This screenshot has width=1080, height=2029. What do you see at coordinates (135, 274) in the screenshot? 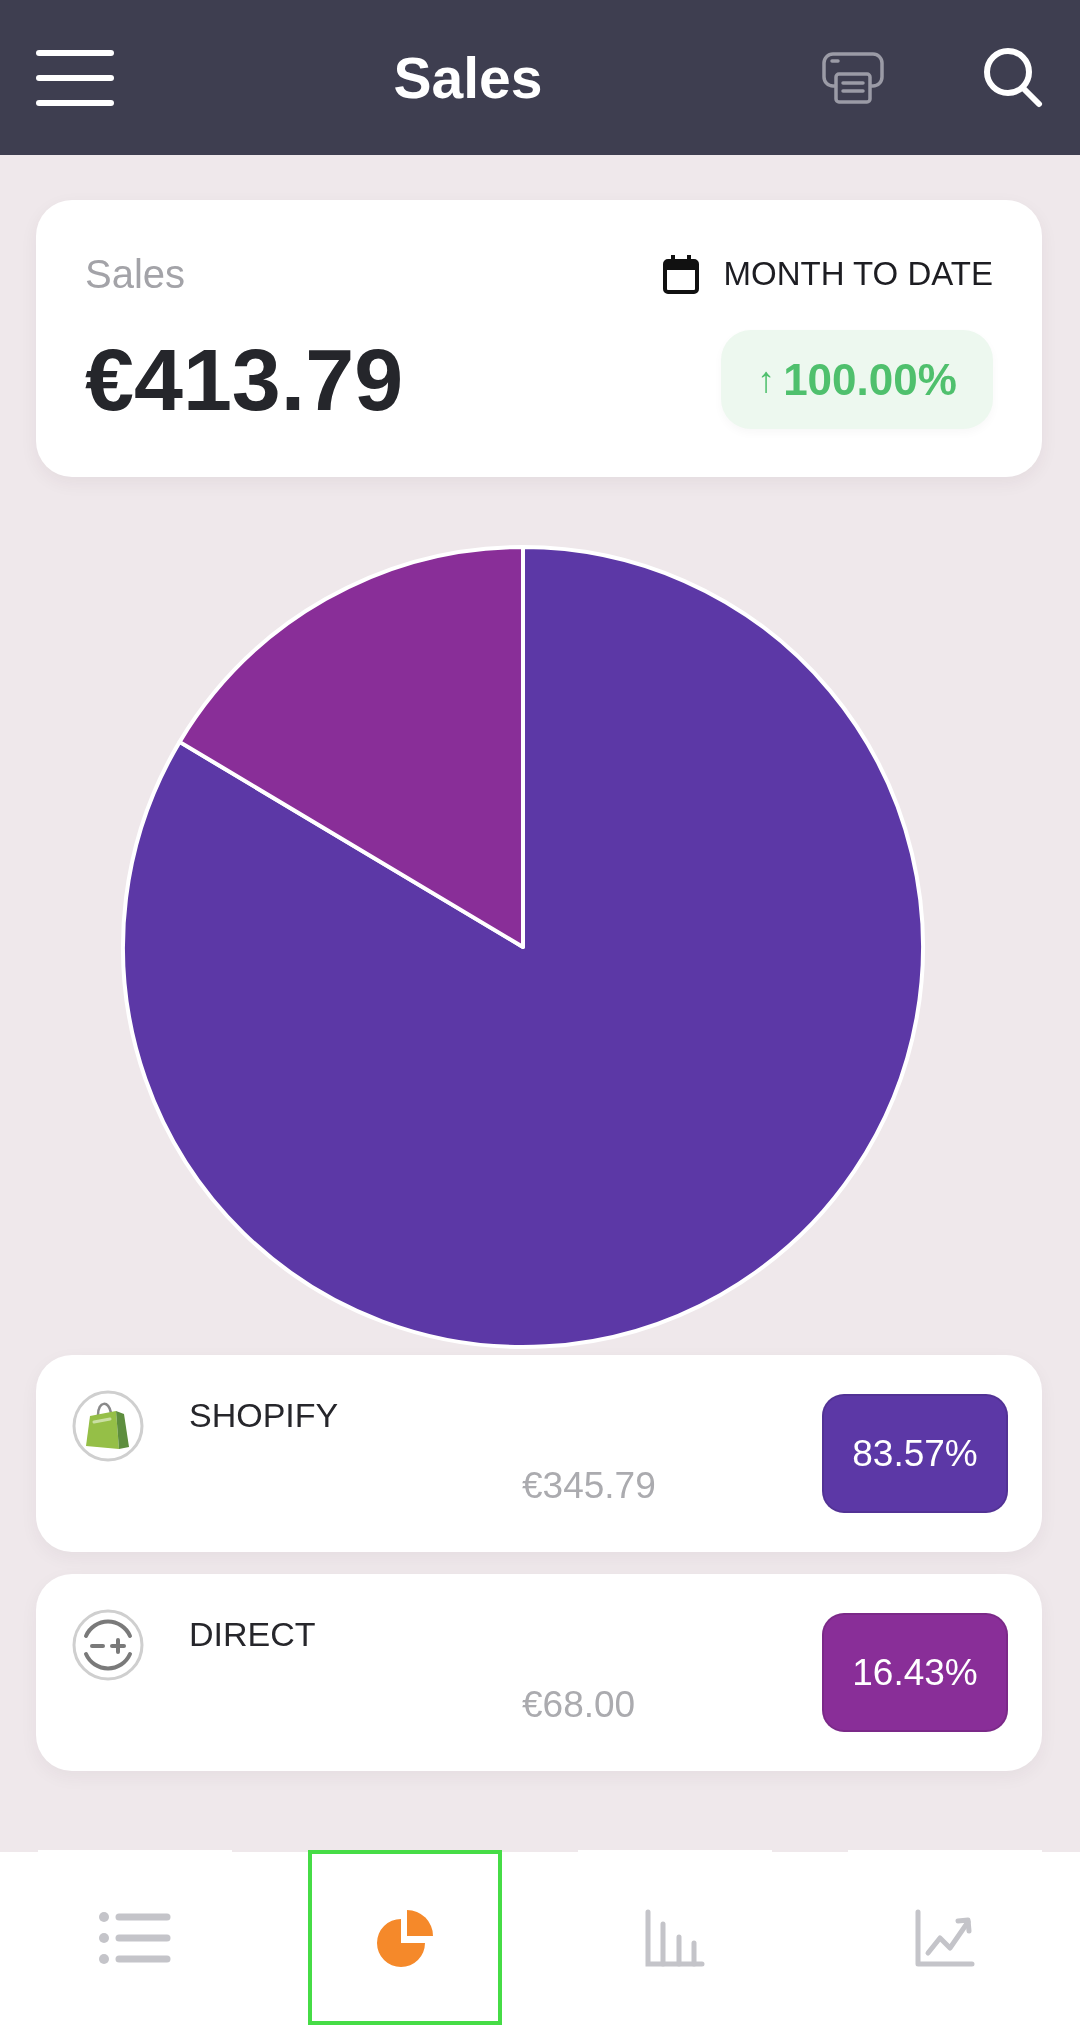
I see `summary-label: Sales` at bounding box center [135, 274].